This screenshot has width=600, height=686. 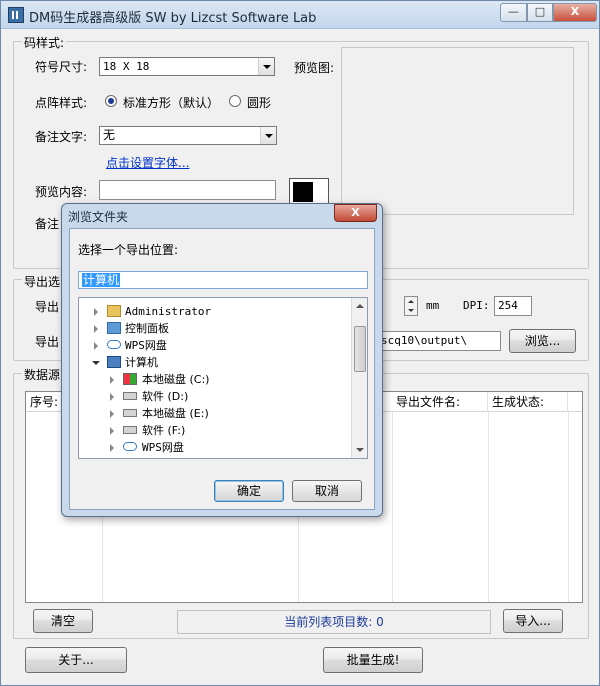 I want to click on computer-icon, so click(x=114, y=362).